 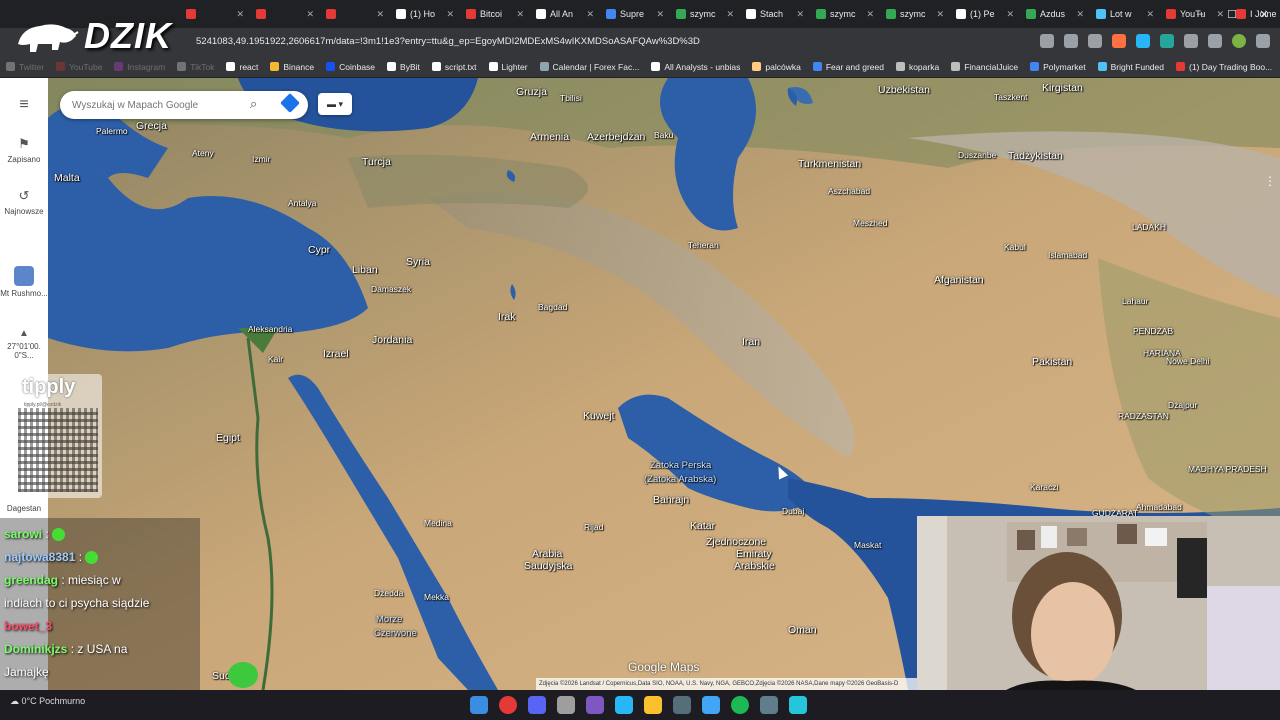 What do you see at coordinates (682, 705) in the screenshot?
I see `ccleaner-icon` at bounding box center [682, 705].